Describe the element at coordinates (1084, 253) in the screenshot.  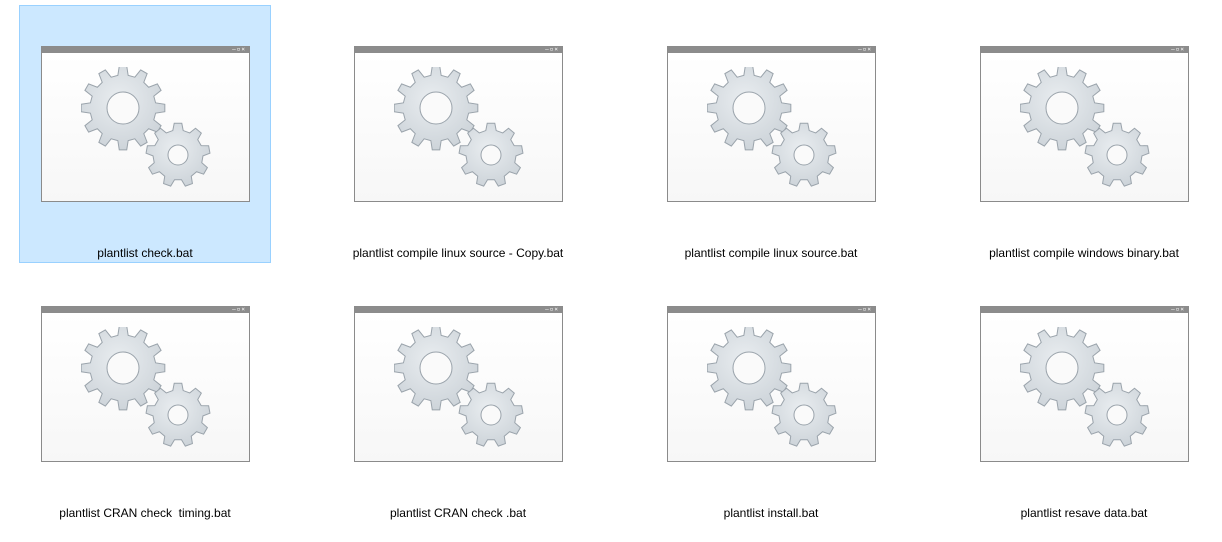
I see `file-name-label: plantlist compile windows binary.bat` at that location.